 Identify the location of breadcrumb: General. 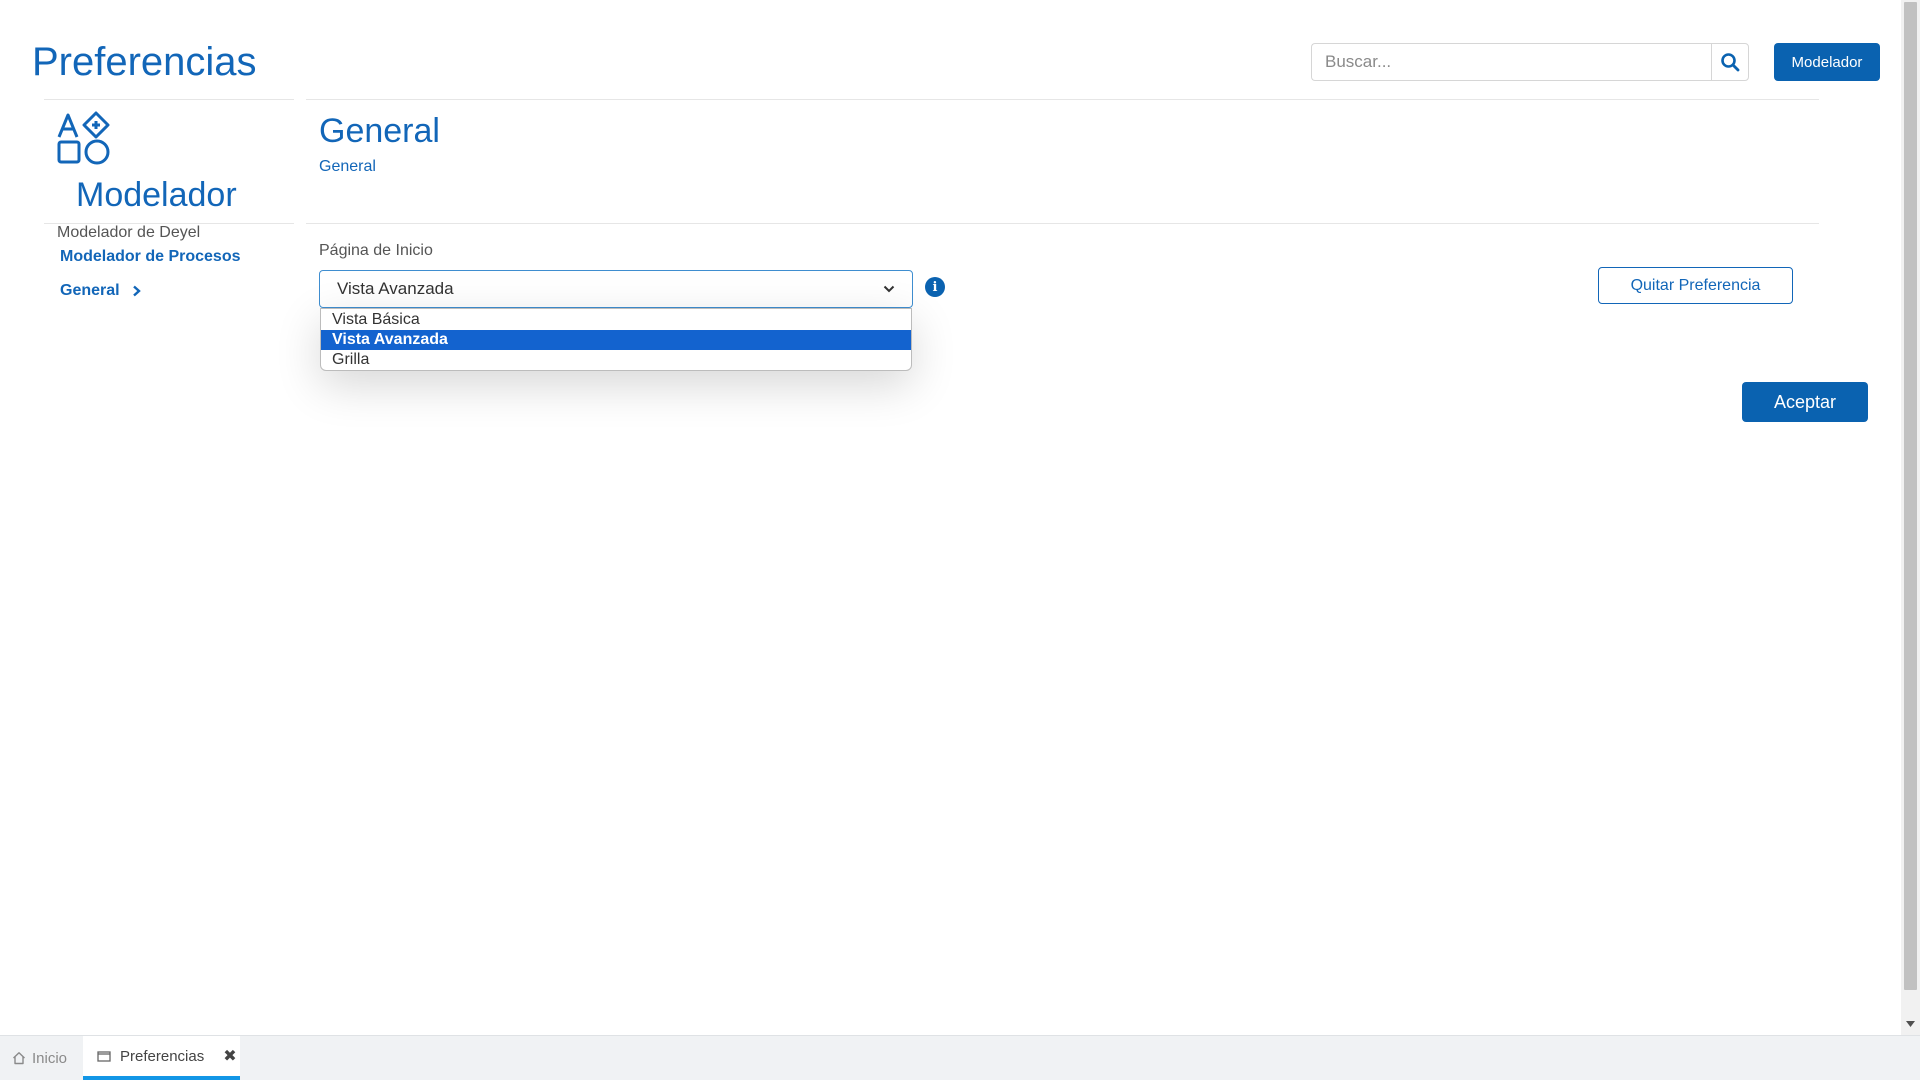
(347, 167).